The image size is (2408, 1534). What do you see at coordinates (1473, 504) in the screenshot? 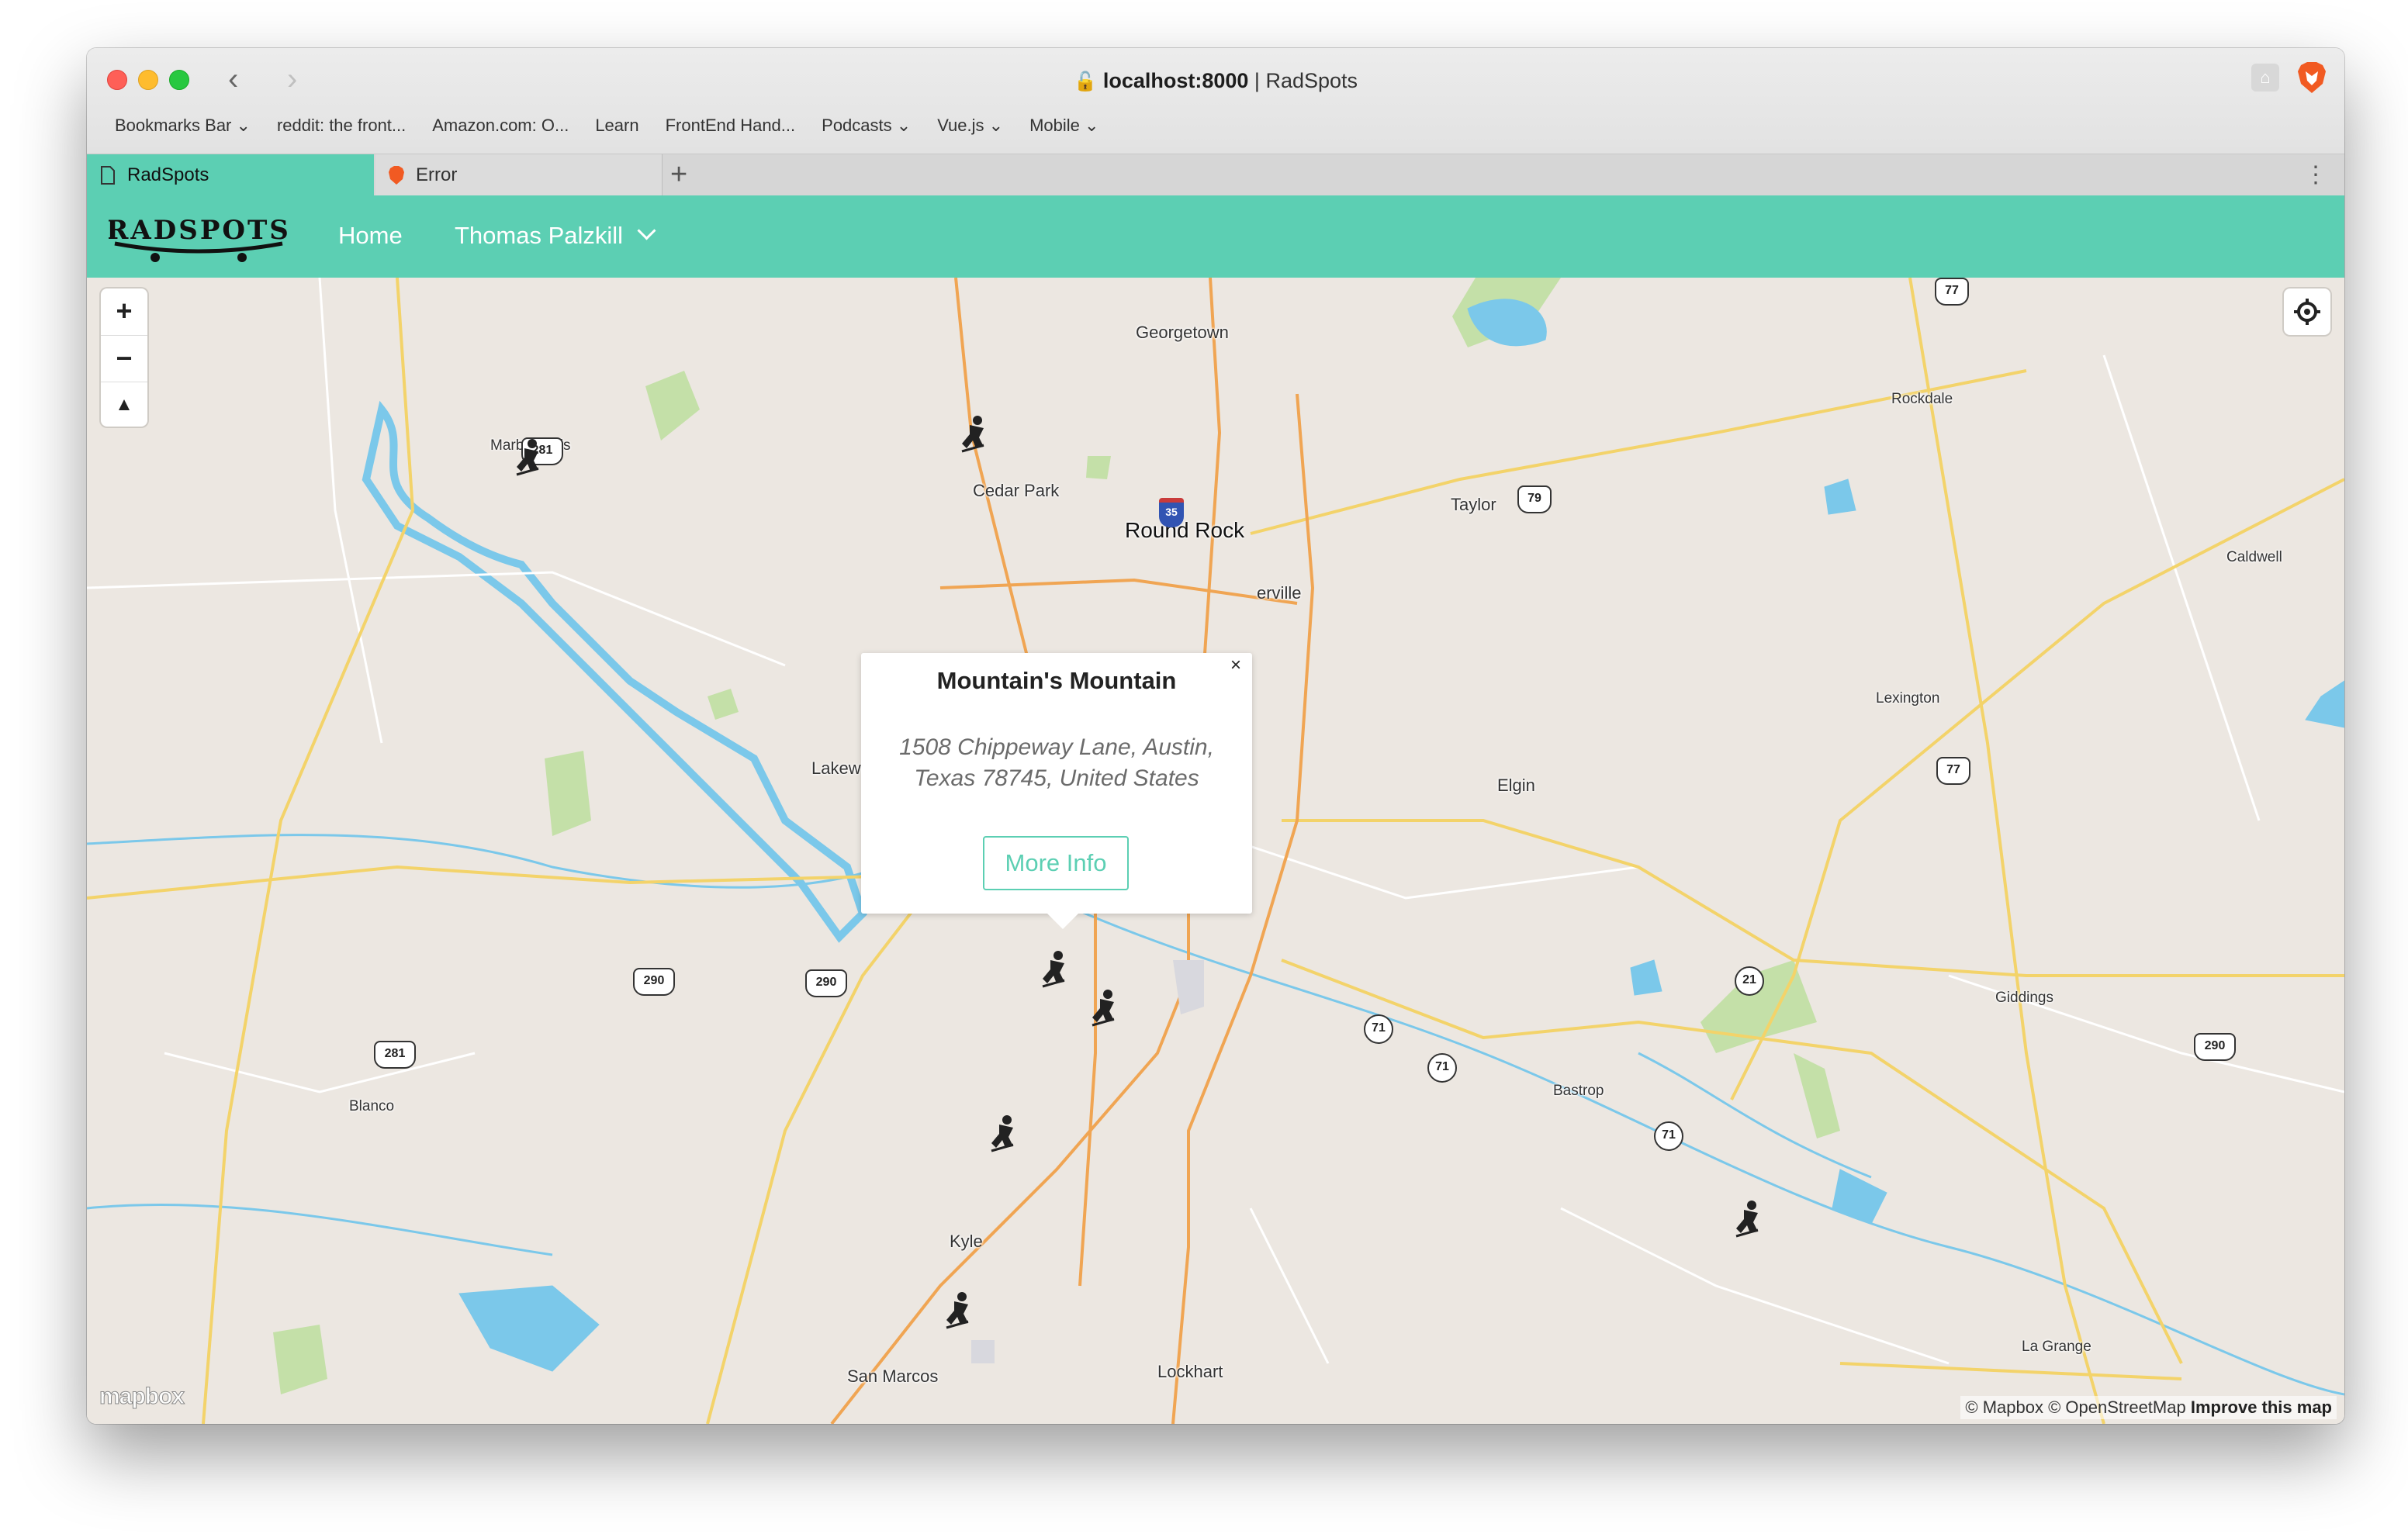
I see `map-label-city: Taylor` at bounding box center [1473, 504].